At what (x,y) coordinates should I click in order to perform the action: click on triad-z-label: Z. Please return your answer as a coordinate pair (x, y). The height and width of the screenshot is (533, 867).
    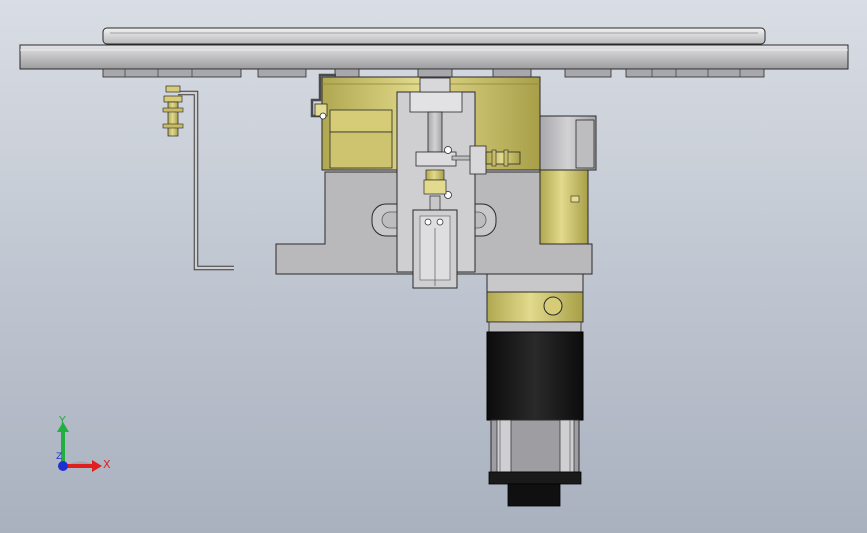
    Looking at the image, I should click on (59, 457).